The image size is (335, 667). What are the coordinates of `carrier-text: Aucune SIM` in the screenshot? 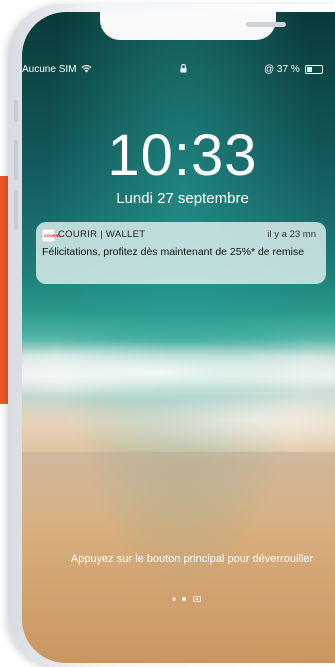 It's located at (49, 69).